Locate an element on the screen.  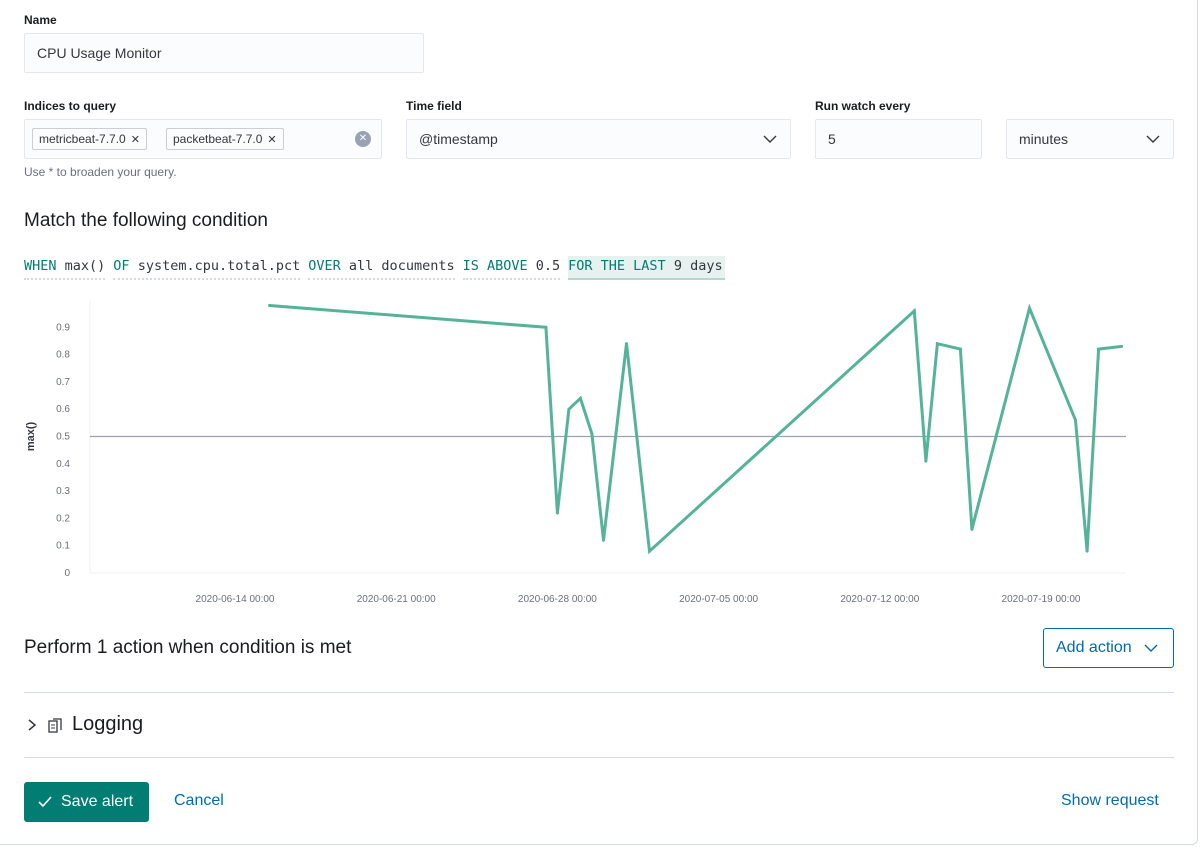
y-tick-label: 0.8 is located at coordinates (63, 355).